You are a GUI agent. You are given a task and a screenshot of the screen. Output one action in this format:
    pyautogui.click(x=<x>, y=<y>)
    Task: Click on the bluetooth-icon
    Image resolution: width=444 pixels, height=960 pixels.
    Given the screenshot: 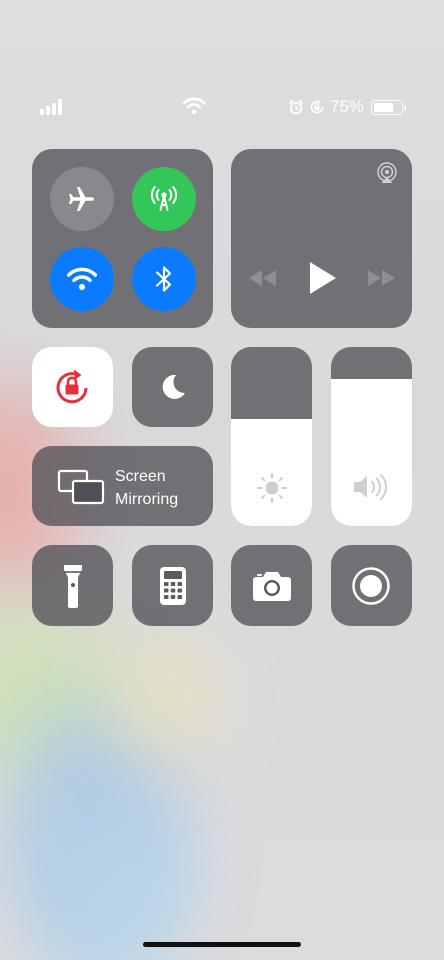 What is the action you would take?
    pyautogui.click(x=163, y=279)
    